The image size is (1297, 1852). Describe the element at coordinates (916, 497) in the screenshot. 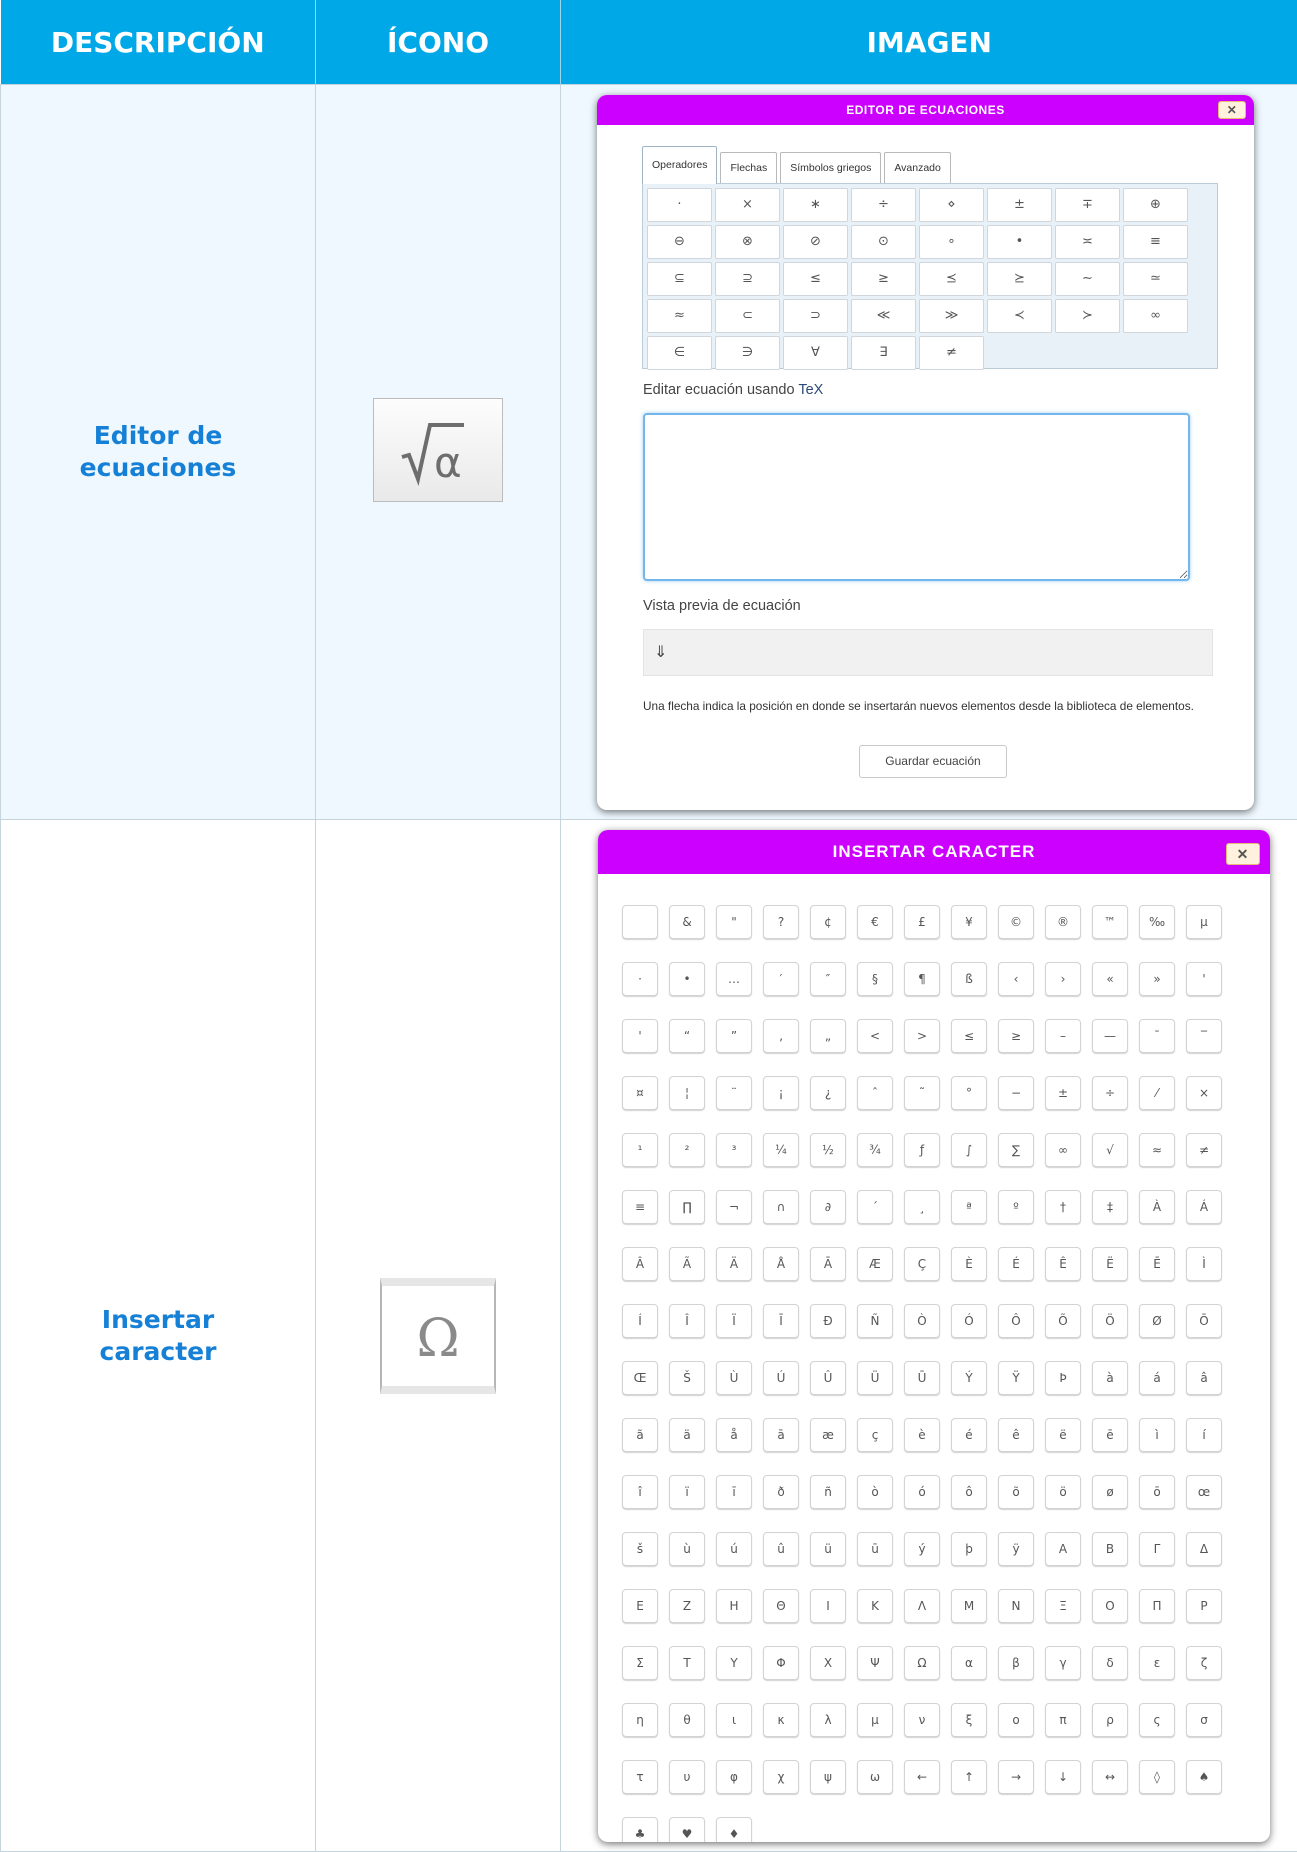

I see `equation-tex-input` at that location.